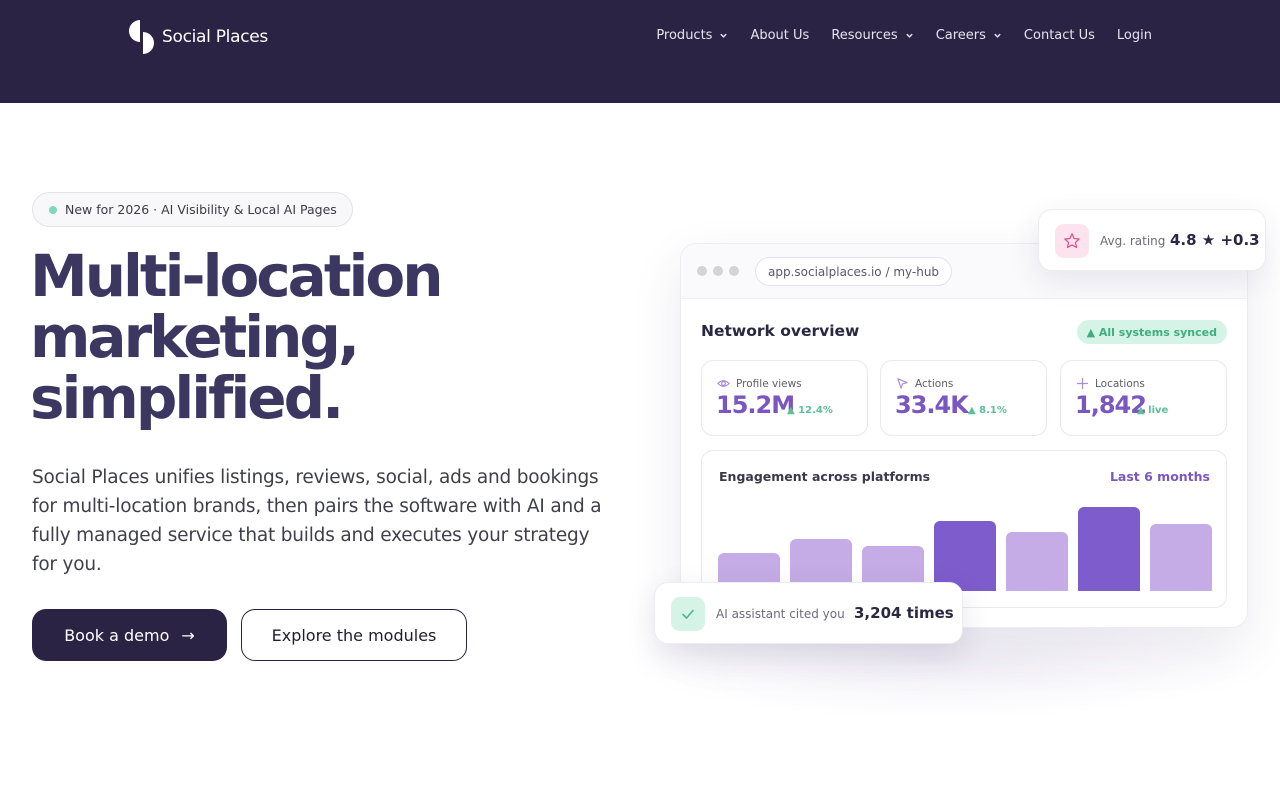  I want to click on headline-line: Multi-location, so click(237, 276).